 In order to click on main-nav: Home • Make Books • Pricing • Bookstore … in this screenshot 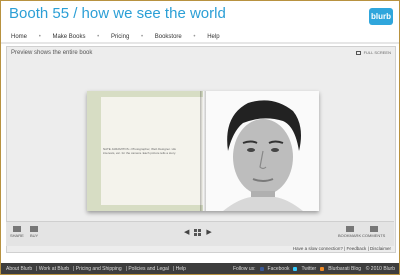, I will do `click(120, 37)`.